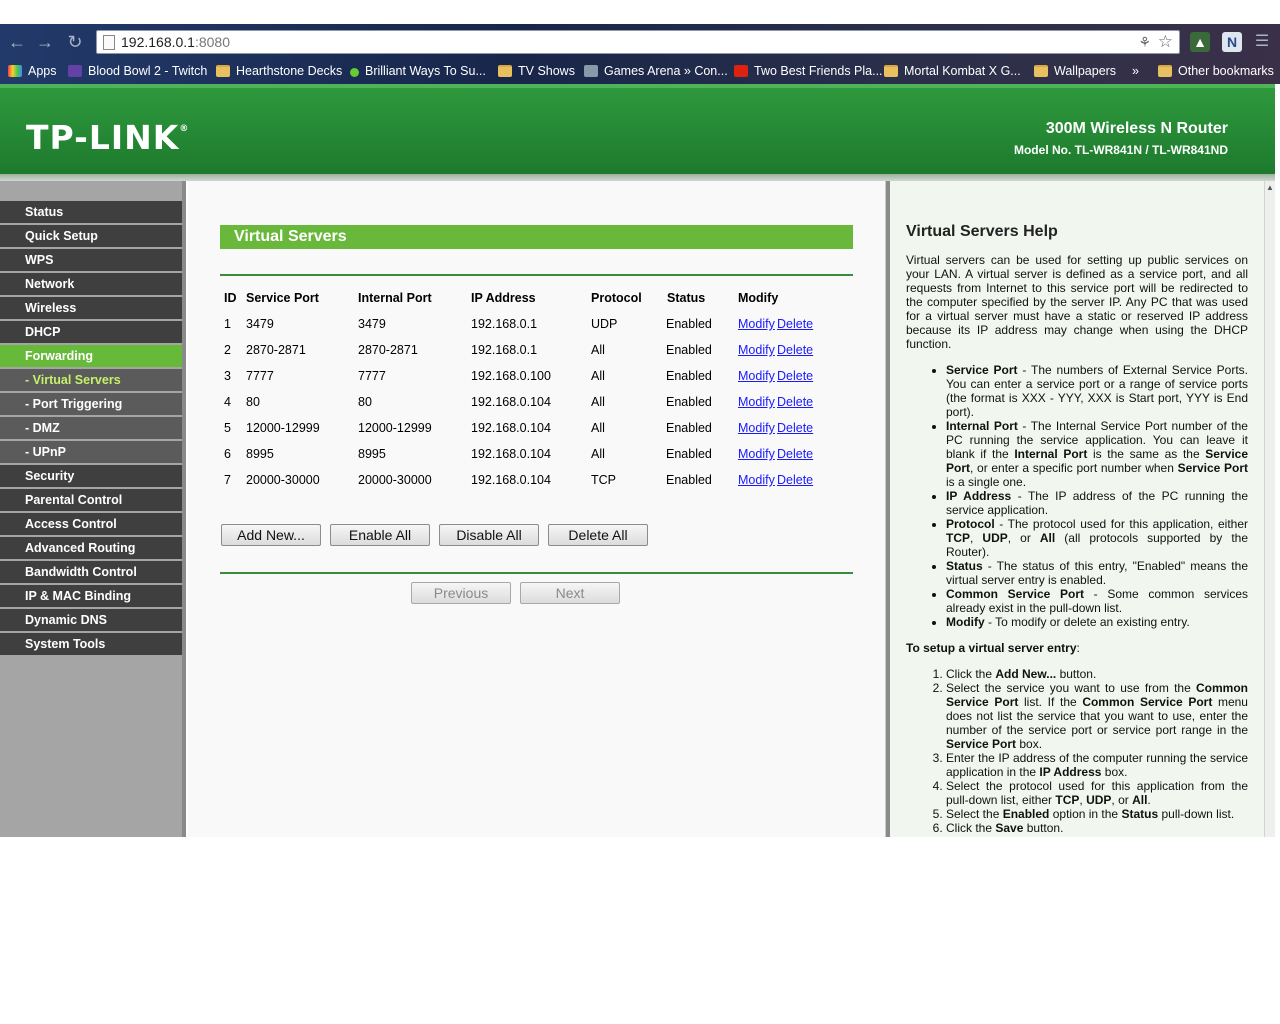 The image size is (1280, 1024). What do you see at coordinates (91, 236) in the screenshot?
I see `sidebar-item-quick-setup: Quick Setup` at bounding box center [91, 236].